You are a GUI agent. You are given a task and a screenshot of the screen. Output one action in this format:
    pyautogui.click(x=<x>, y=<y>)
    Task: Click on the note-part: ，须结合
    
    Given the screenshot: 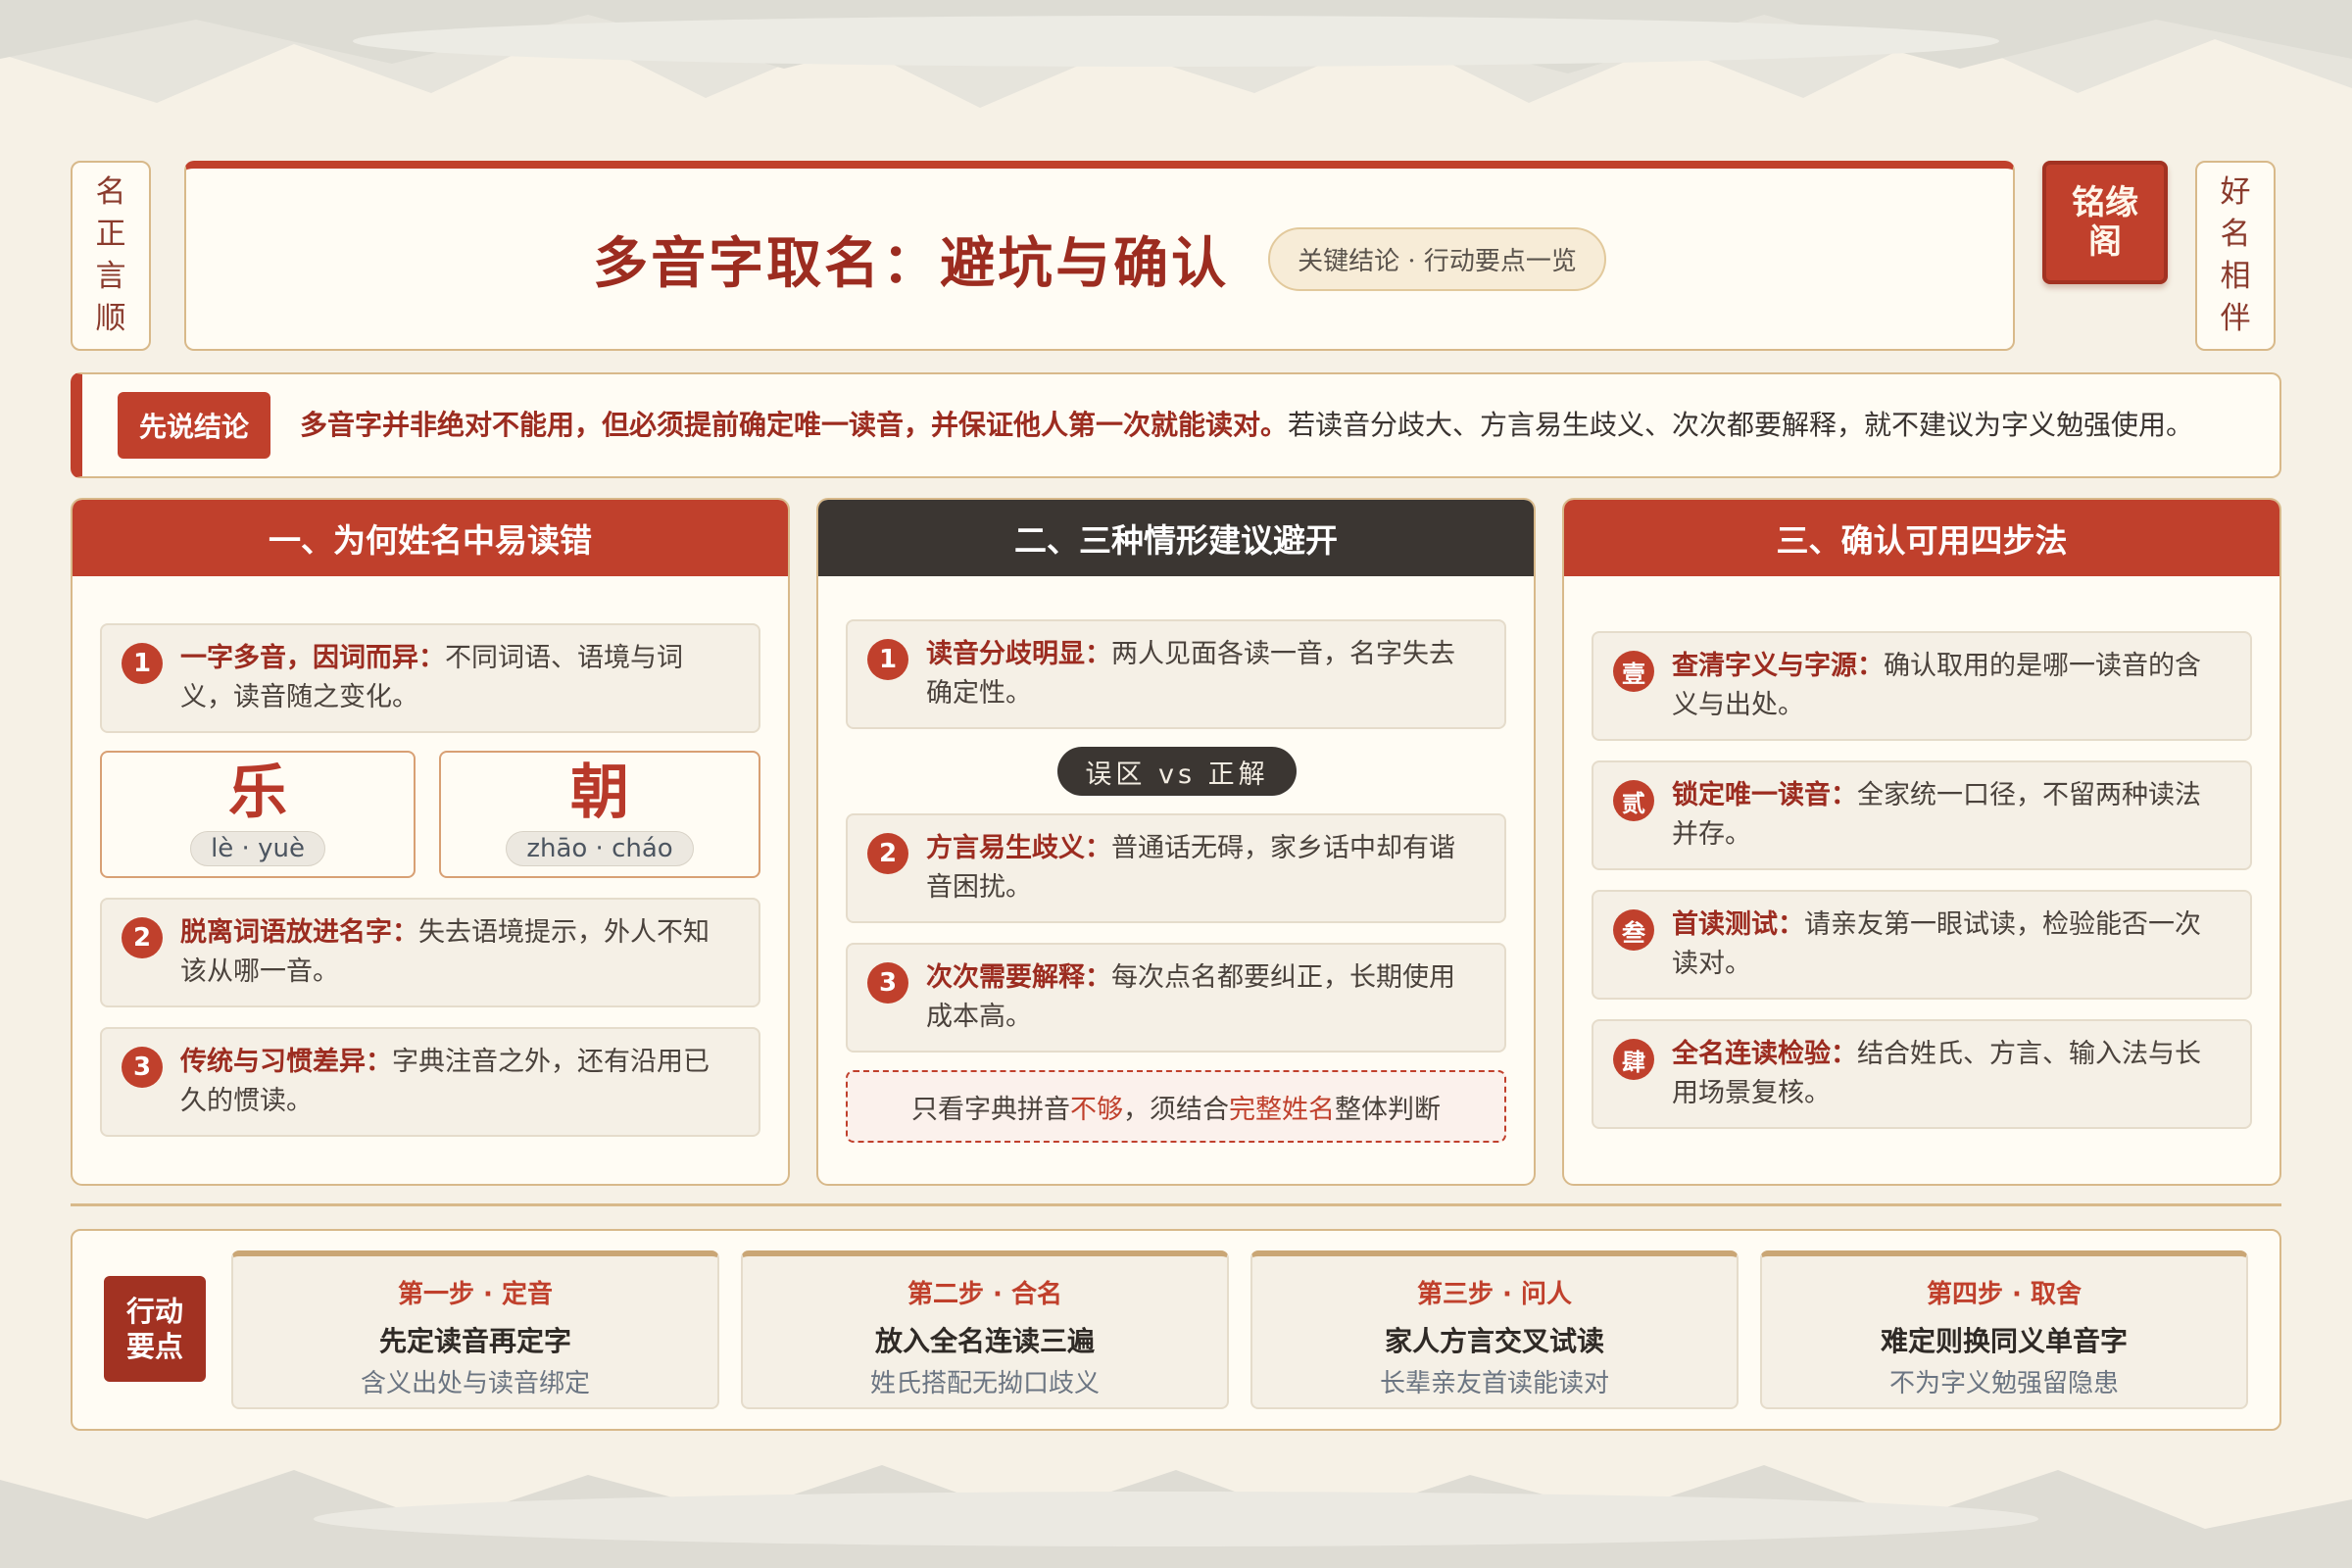 What is the action you would take?
    pyautogui.click(x=1176, y=1109)
    